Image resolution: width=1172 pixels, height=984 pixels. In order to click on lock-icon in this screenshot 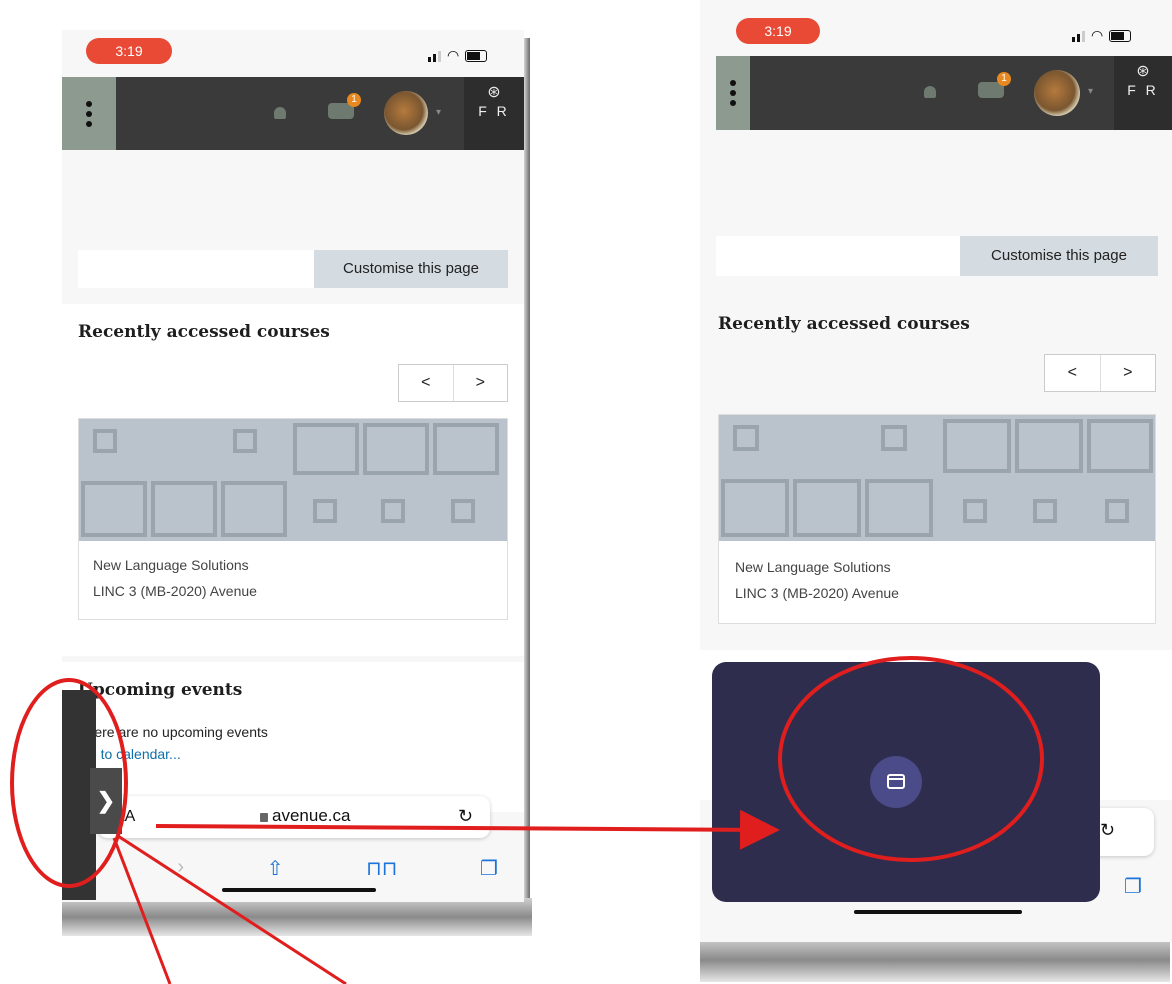, I will do `click(264, 817)`.